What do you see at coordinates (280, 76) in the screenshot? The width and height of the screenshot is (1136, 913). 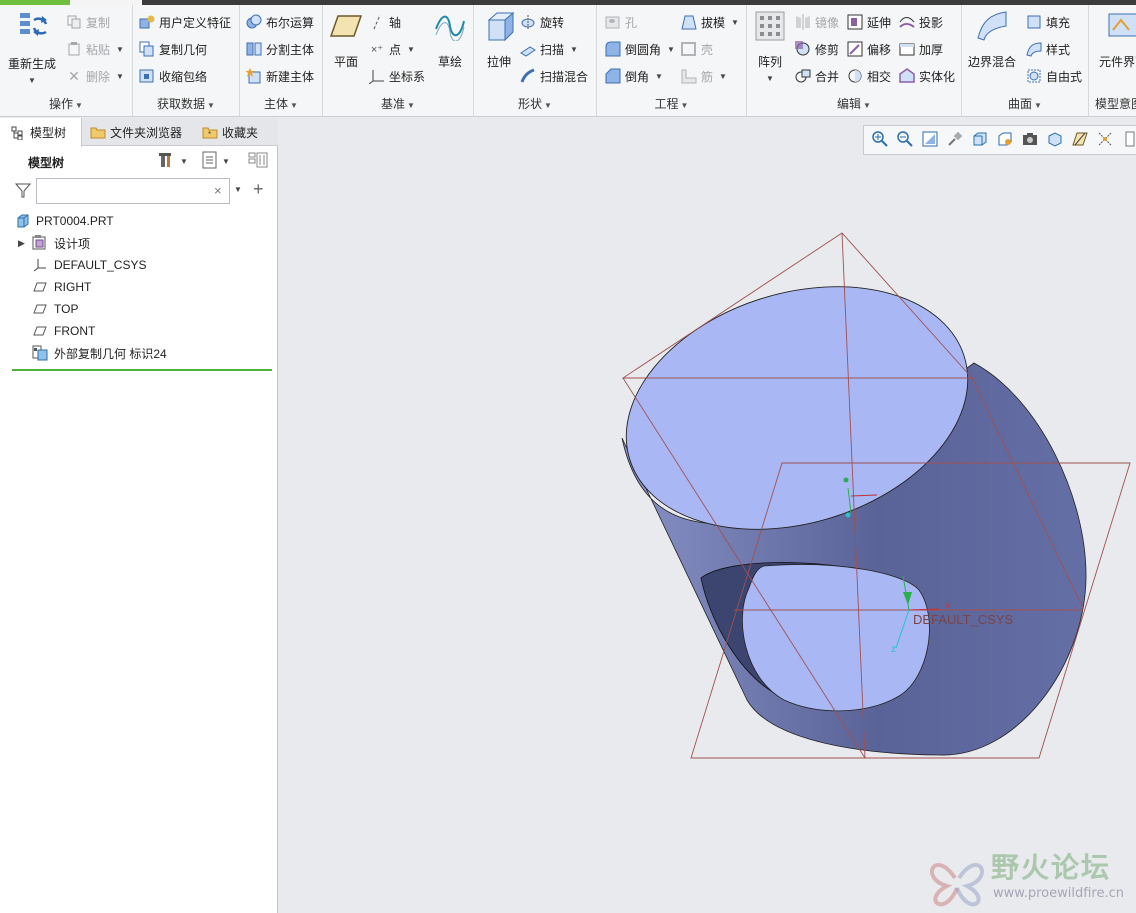 I see `new-body-button: 新建主体` at bounding box center [280, 76].